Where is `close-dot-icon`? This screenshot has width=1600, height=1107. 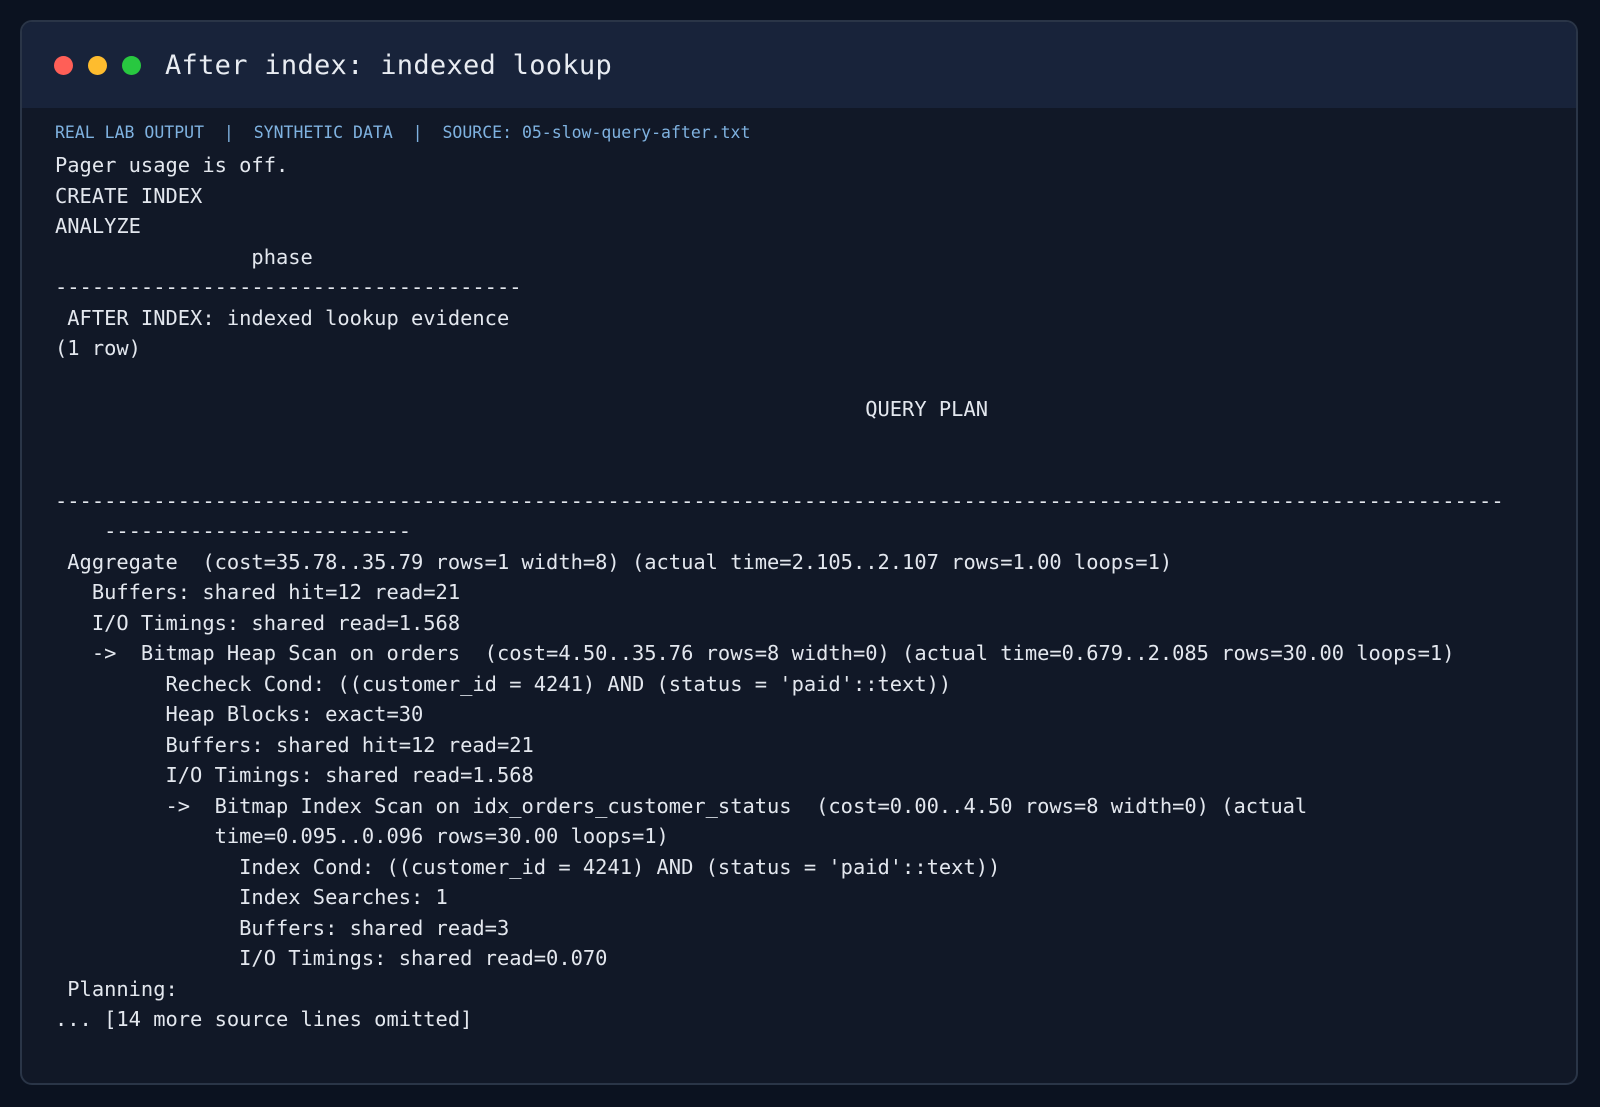
close-dot-icon is located at coordinates (63, 65).